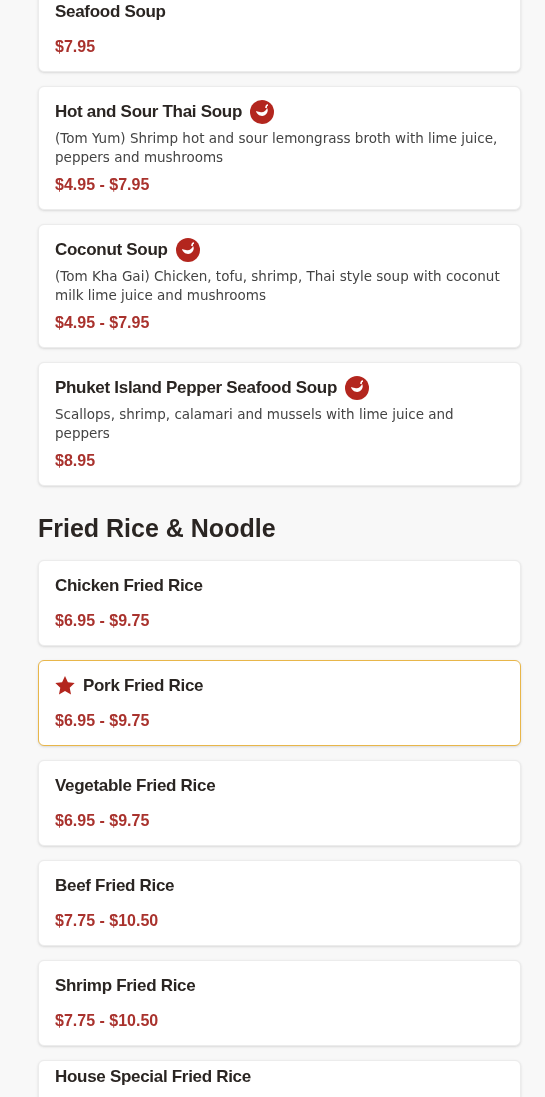 Image resolution: width=545 pixels, height=1097 pixels. I want to click on item-price: $8.95, so click(76, 461).